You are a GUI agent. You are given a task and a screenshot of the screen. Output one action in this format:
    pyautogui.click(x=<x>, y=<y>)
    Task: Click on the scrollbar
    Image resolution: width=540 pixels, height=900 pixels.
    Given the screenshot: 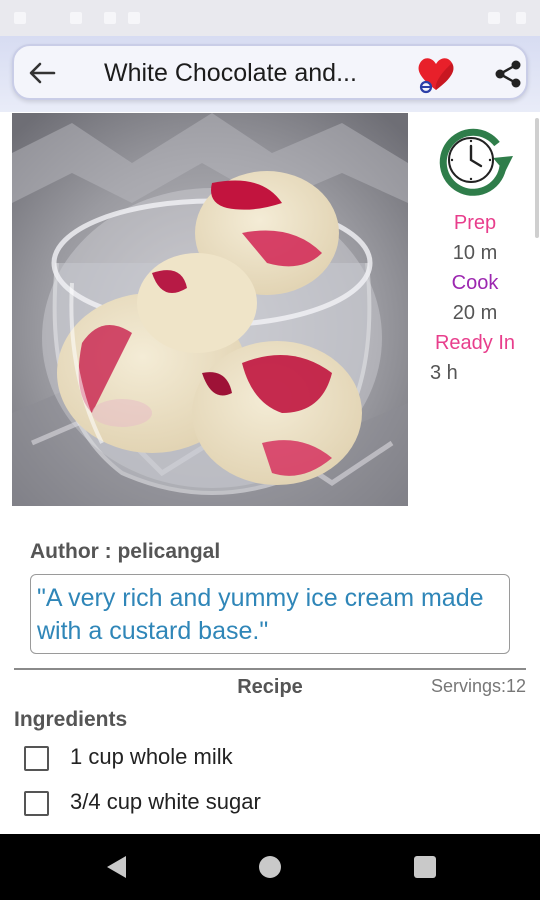 What is the action you would take?
    pyautogui.click(x=537, y=178)
    